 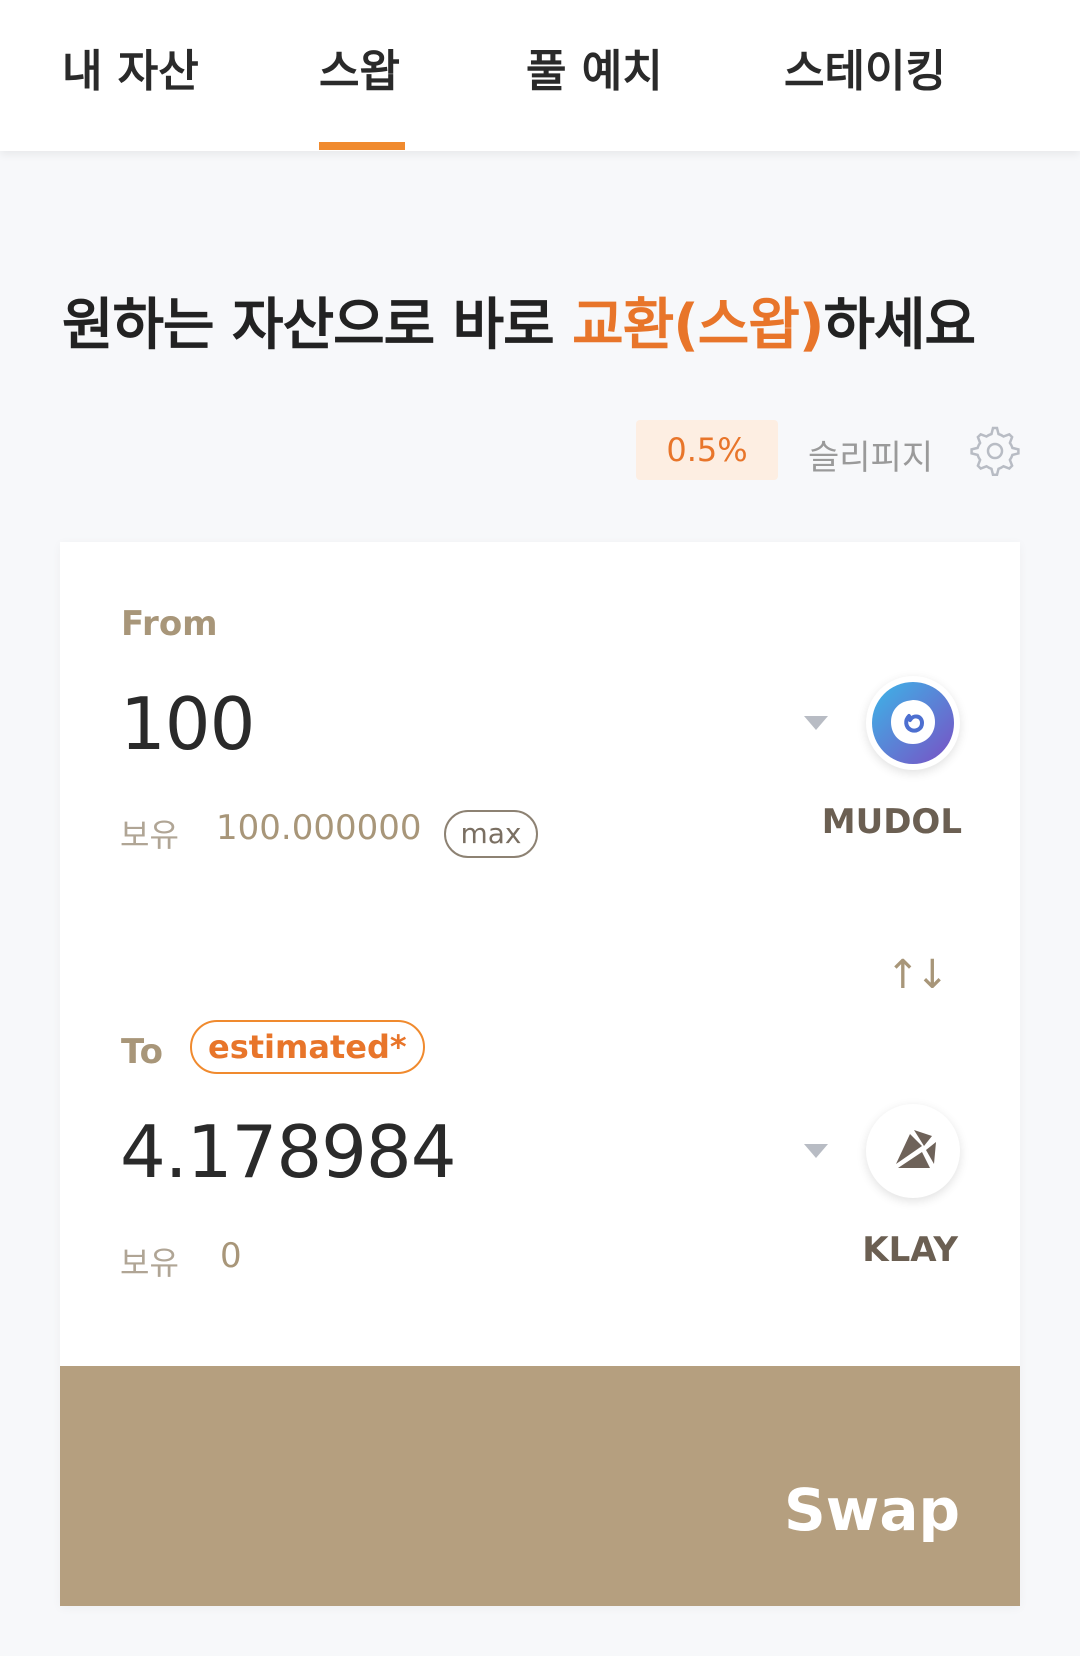 What do you see at coordinates (149, 835) in the screenshot?
I see `from-balance-label: 보유` at bounding box center [149, 835].